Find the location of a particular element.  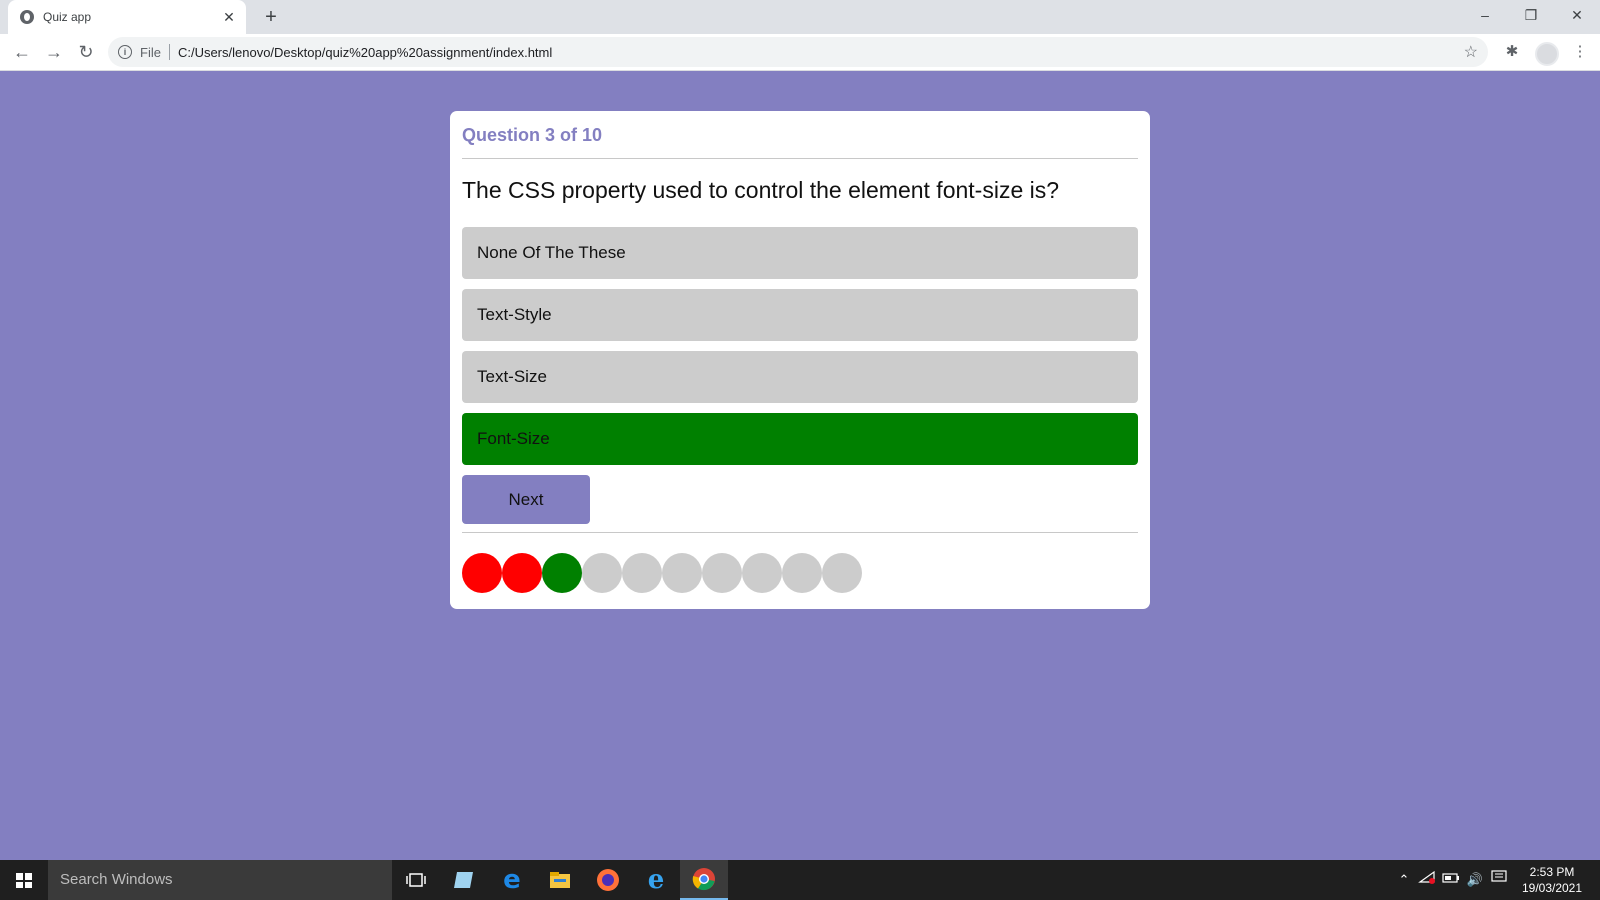

system-clock: 2:53 PM 19/03/2021 is located at coordinates (1552, 880).